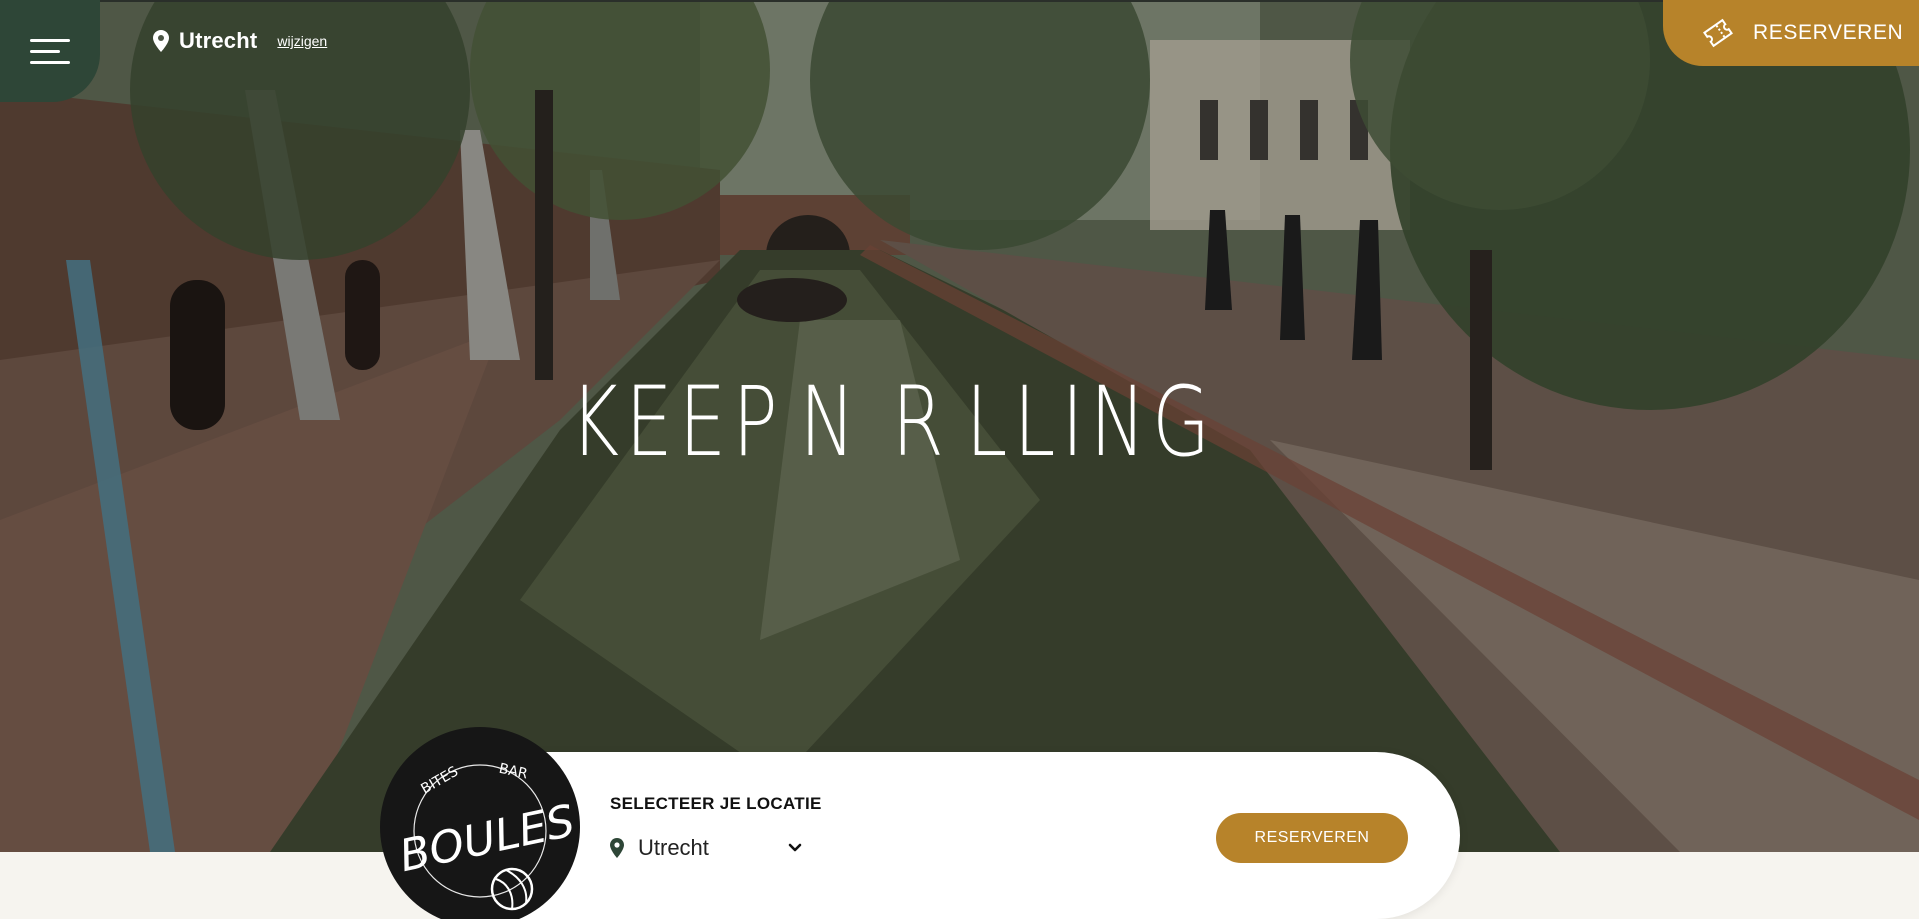 The height and width of the screenshot is (919, 1919). I want to click on header-location: Utrecht wijzigen, so click(240, 41).